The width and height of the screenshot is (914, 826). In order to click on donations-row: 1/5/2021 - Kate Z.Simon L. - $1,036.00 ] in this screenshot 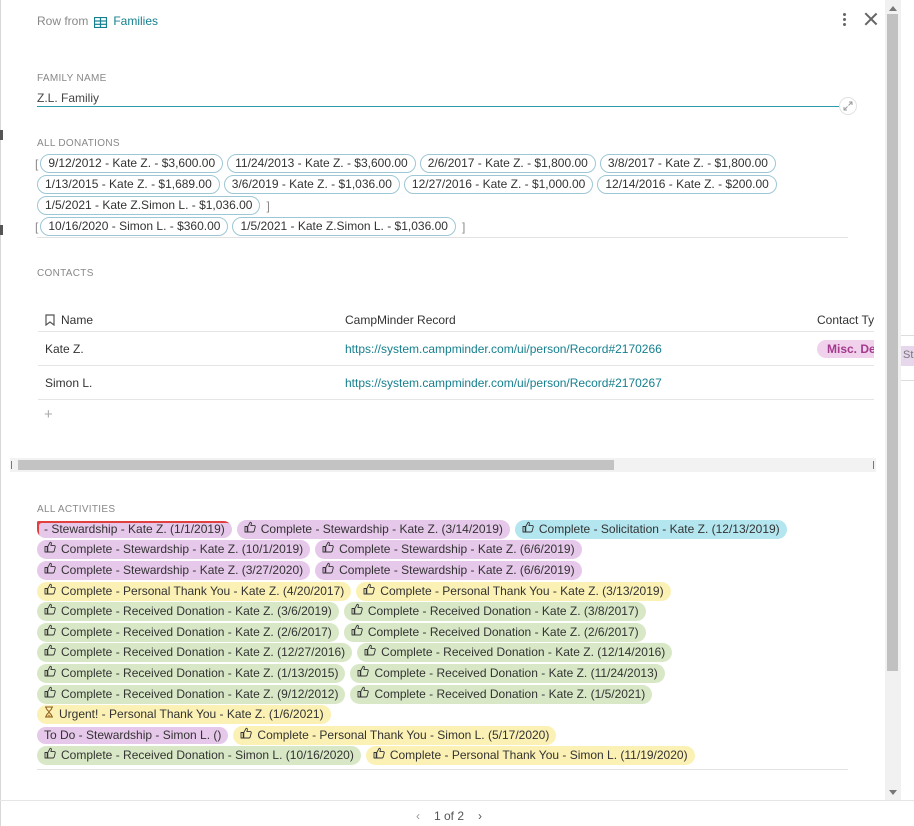, I will do `click(443, 205)`.